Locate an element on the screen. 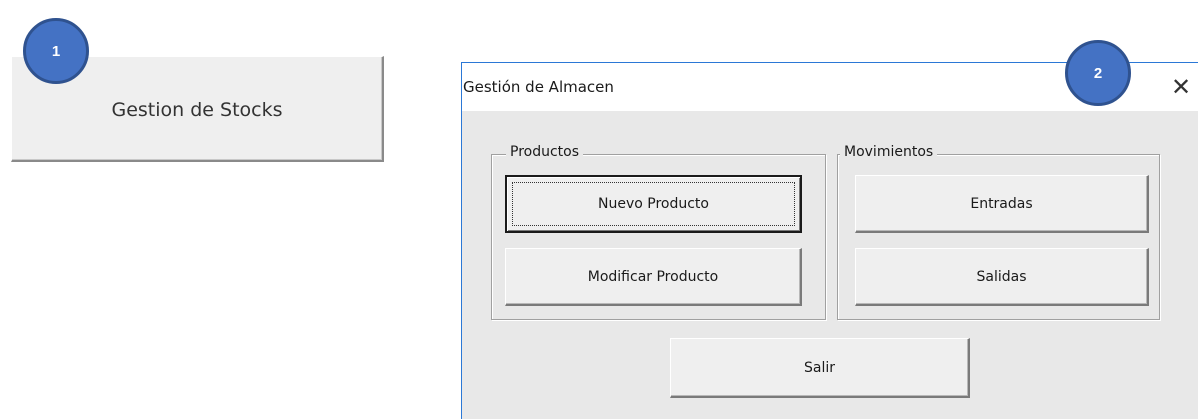 The image size is (1198, 419). callout-badge-2: 2 is located at coordinates (1098, 73).